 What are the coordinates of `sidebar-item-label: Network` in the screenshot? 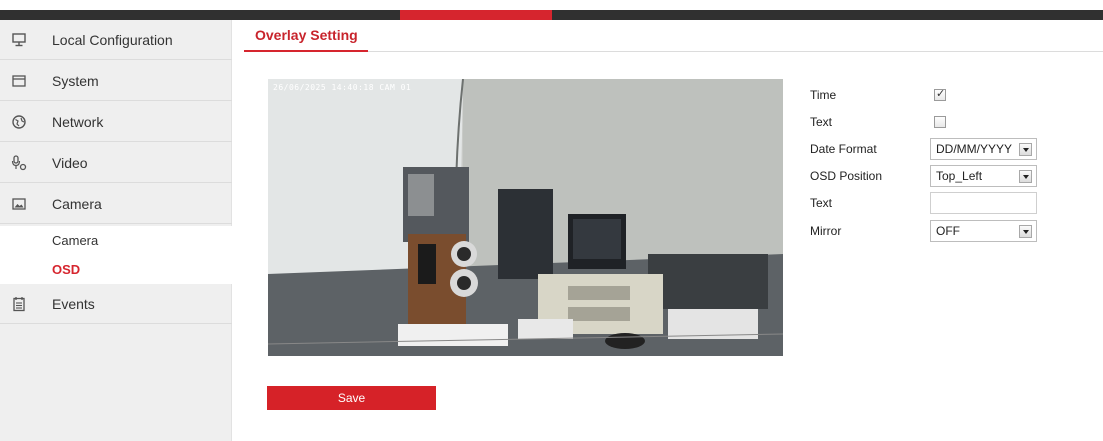 It's located at (78, 122).